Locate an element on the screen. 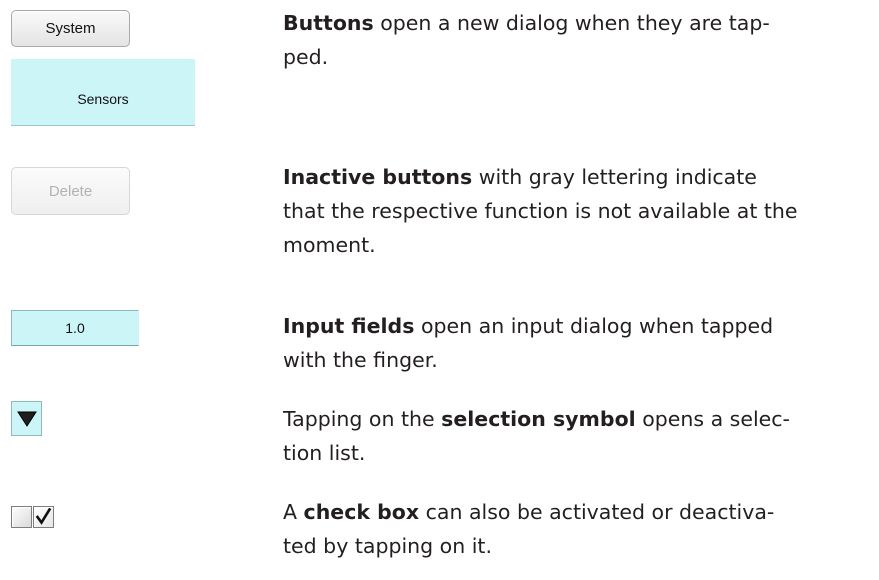 The height and width of the screenshot is (580, 879). term-inactive-buttons: Inactive buttons is located at coordinates (378, 177).